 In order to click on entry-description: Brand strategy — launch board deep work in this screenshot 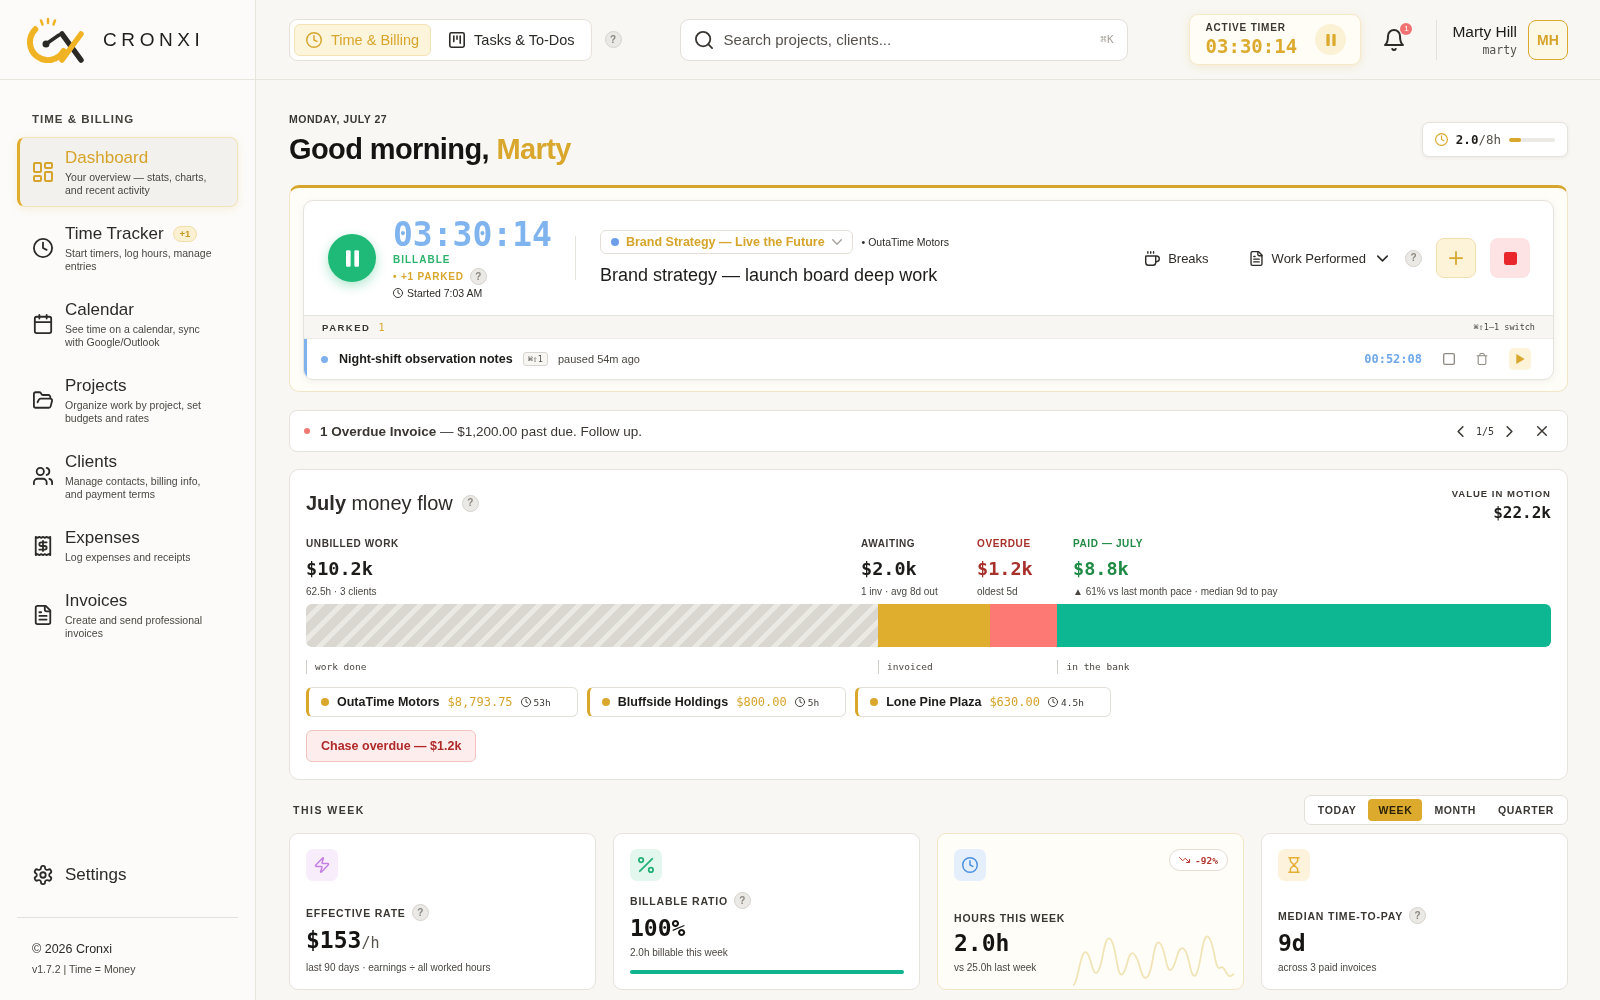, I will do `click(769, 275)`.